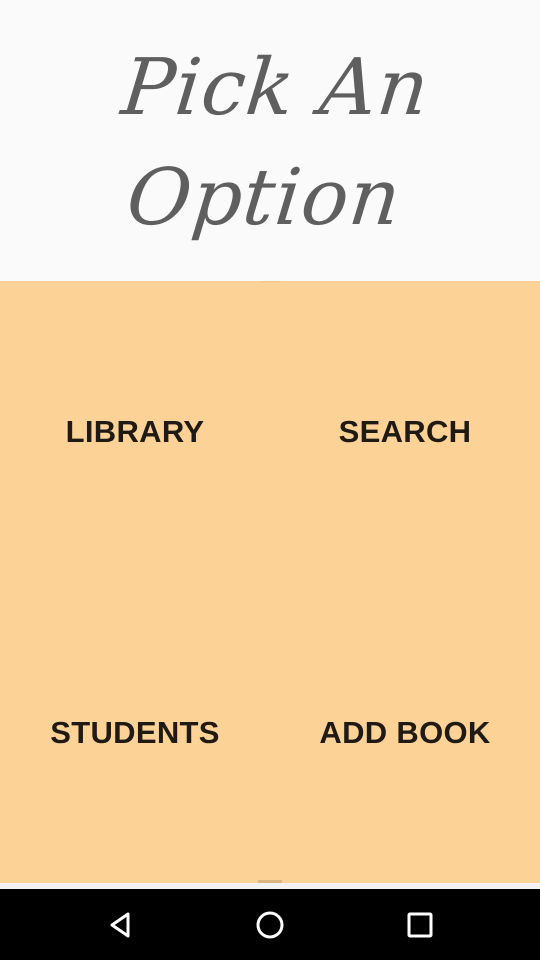  I want to click on recent-apps-button, so click(420, 924).